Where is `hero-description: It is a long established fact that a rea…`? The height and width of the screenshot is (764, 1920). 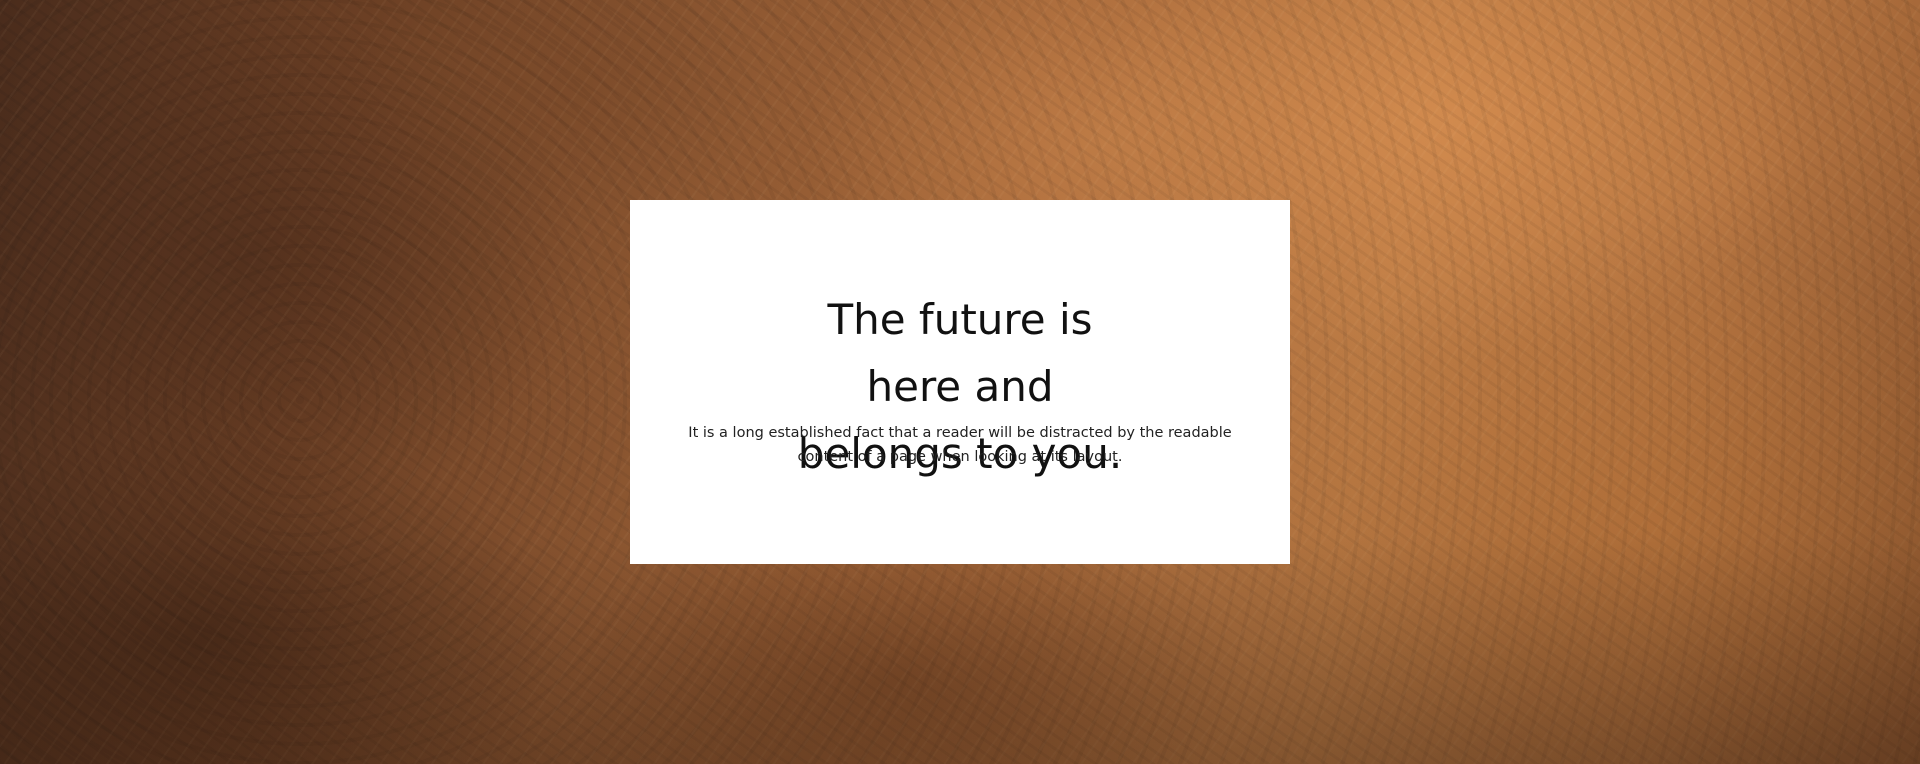 hero-description: It is a long established fact that a rea… is located at coordinates (960, 445).